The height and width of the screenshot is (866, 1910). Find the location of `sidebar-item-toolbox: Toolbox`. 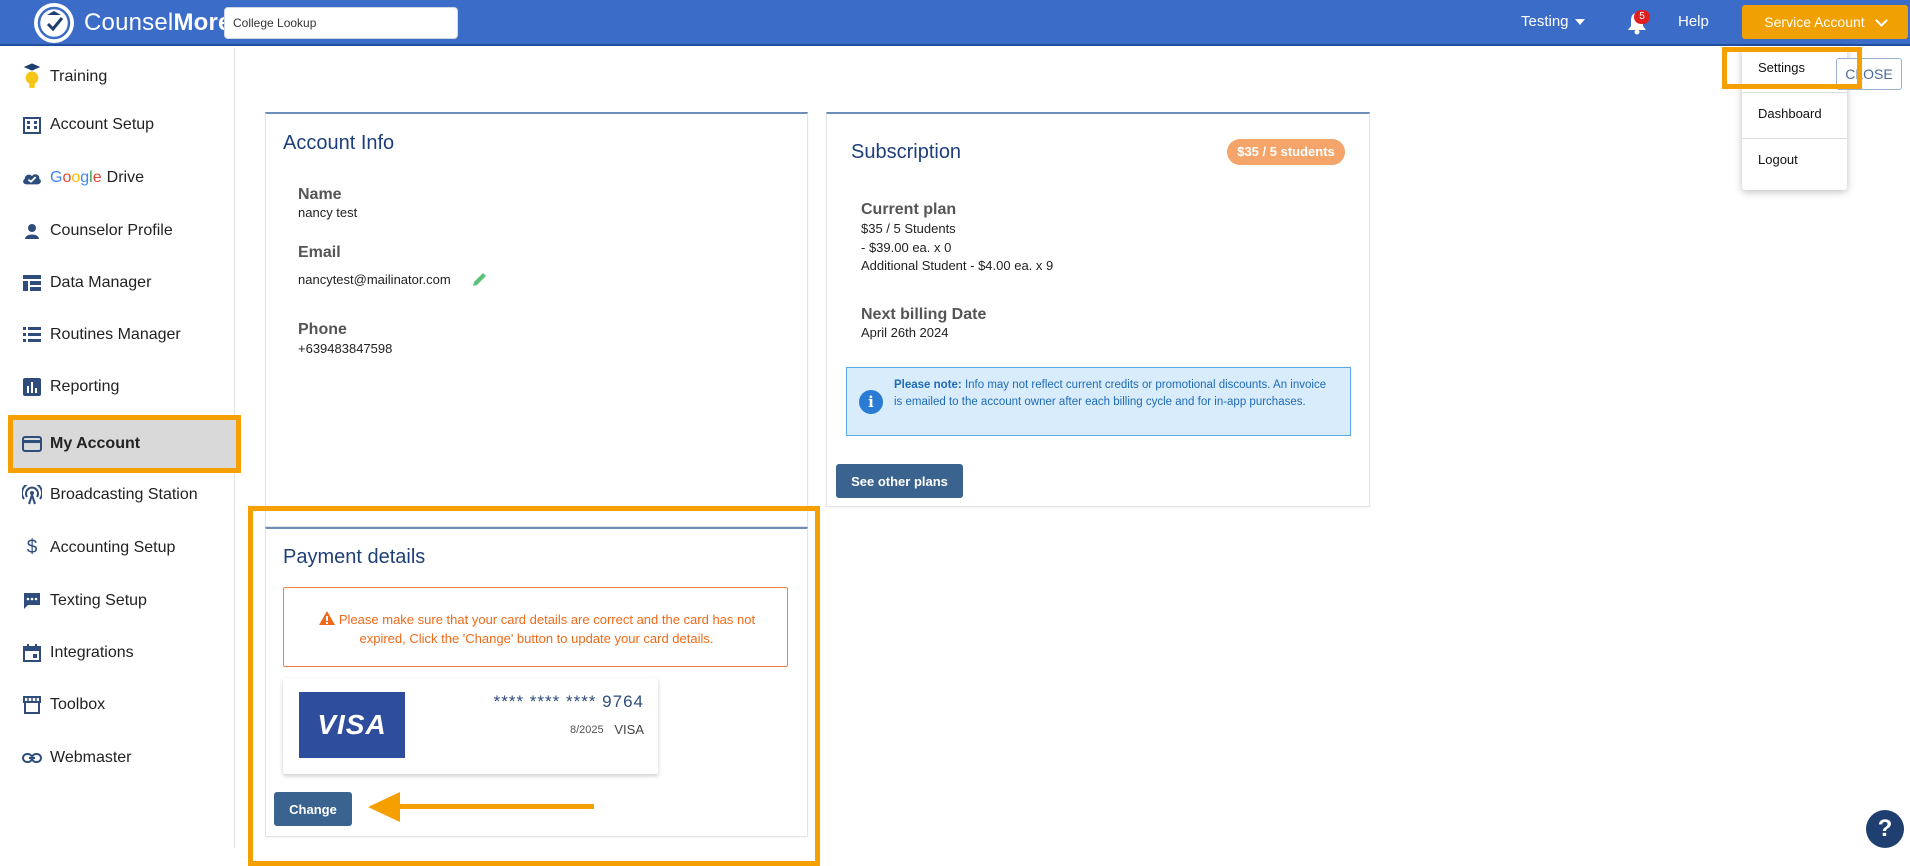

sidebar-item-toolbox: Toolbox is located at coordinates (63, 705).